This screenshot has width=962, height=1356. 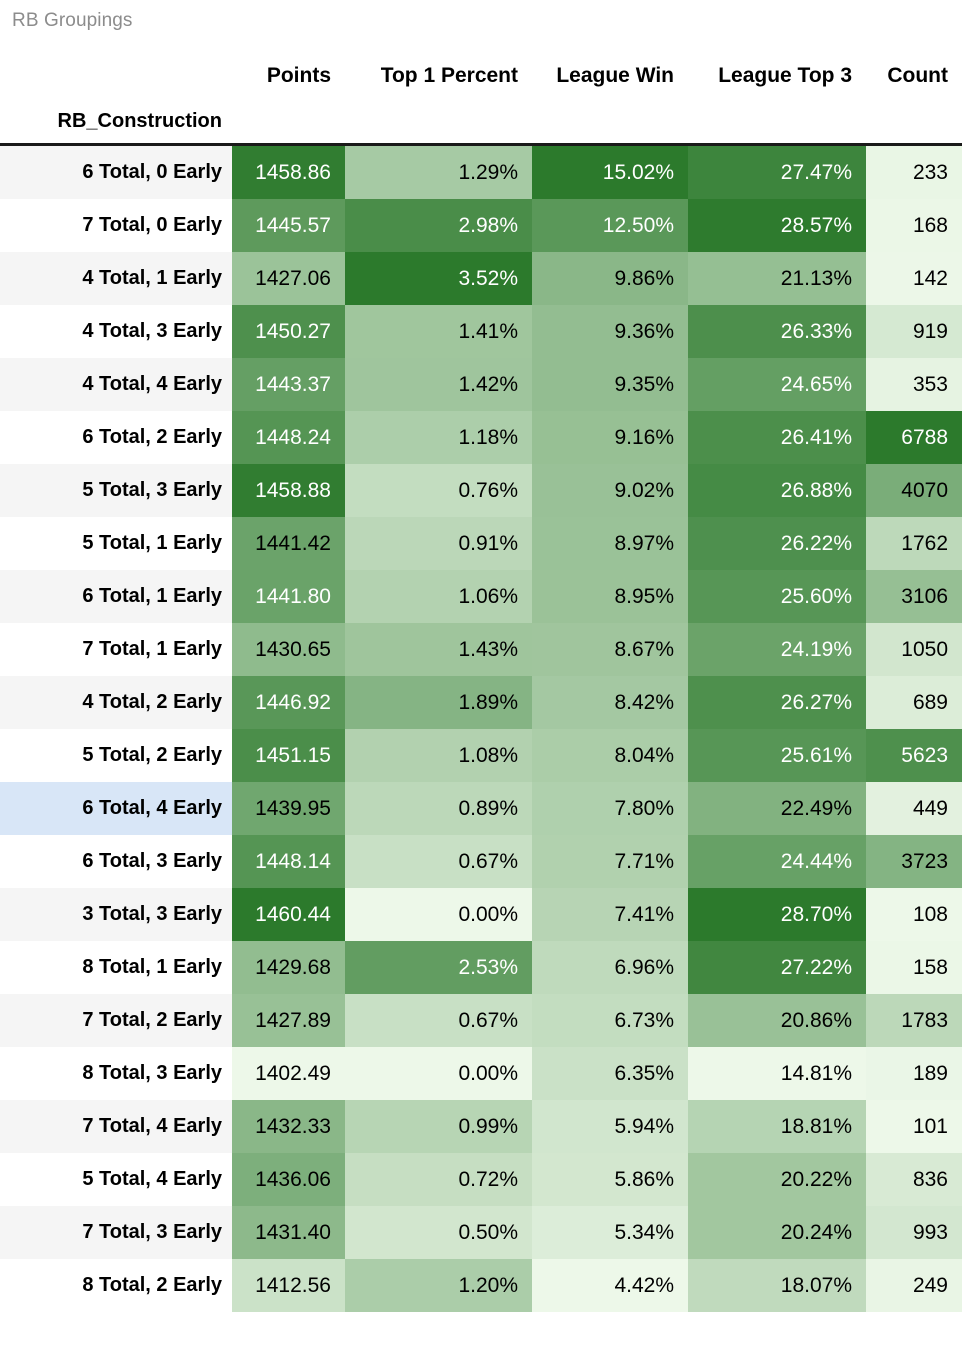 What do you see at coordinates (438, 755) in the screenshot?
I see `cell-top-1-percent: 1.08%` at bounding box center [438, 755].